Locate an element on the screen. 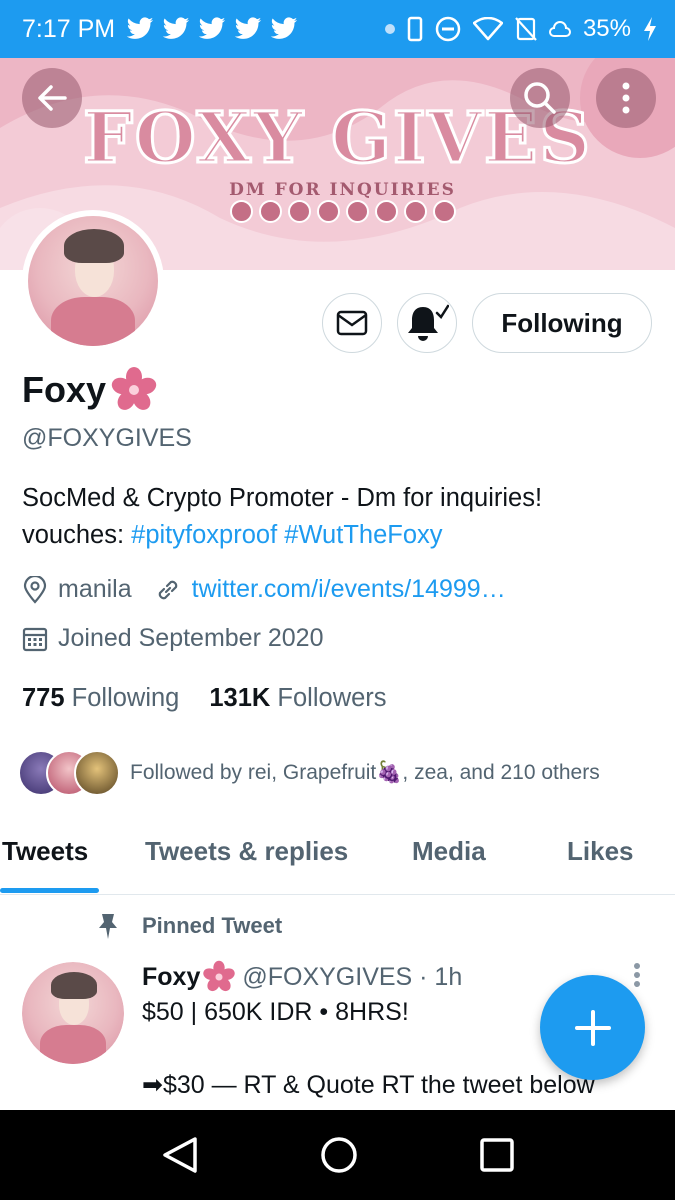 The height and width of the screenshot is (1200, 675). arrow-left-icon is located at coordinates (52, 98).